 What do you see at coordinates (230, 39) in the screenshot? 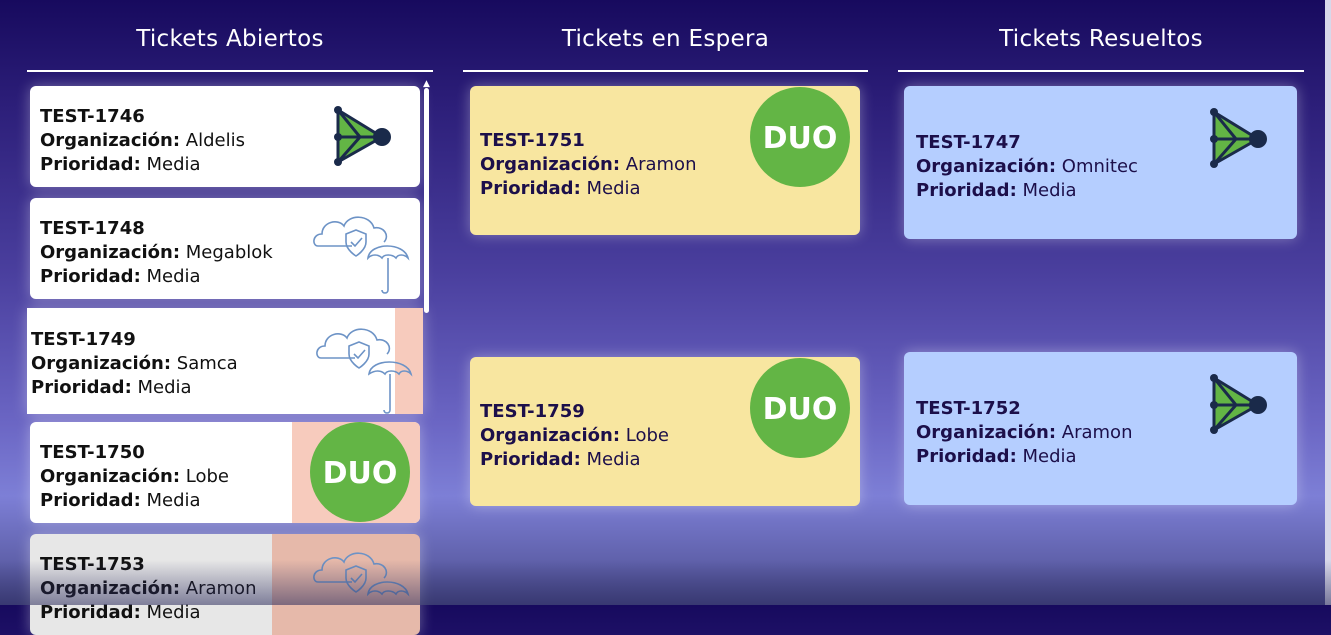
I see `column-title-open: Tickets Abiertos` at bounding box center [230, 39].